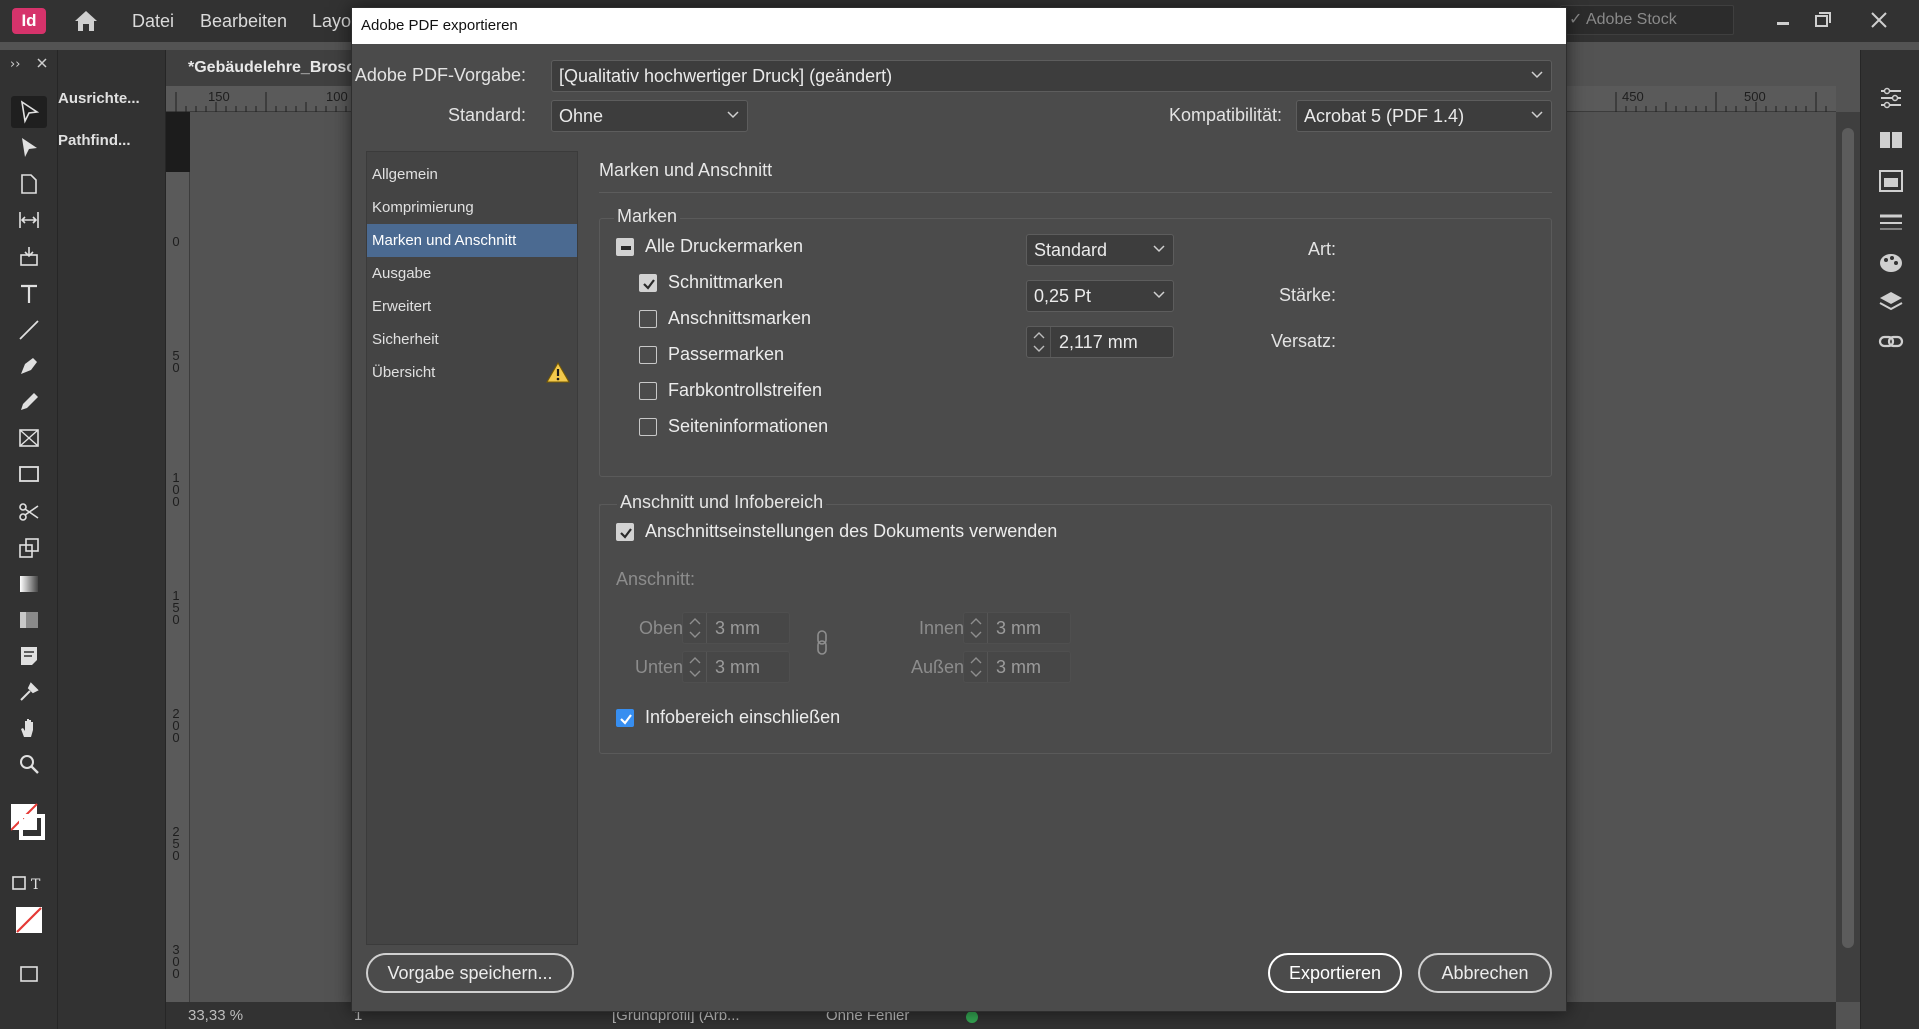 Image resolution: width=1919 pixels, height=1029 pixels. What do you see at coordinates (649, 116) in the screenshot?
I see `standard-dropdown: Ohne` at bounding box center [649, 116].